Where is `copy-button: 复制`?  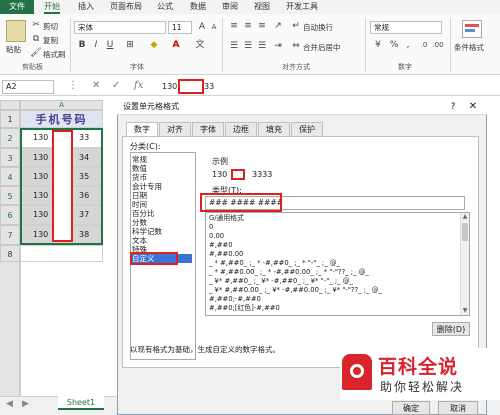 copy-button: 复制 is located at coordinates (50, 40).